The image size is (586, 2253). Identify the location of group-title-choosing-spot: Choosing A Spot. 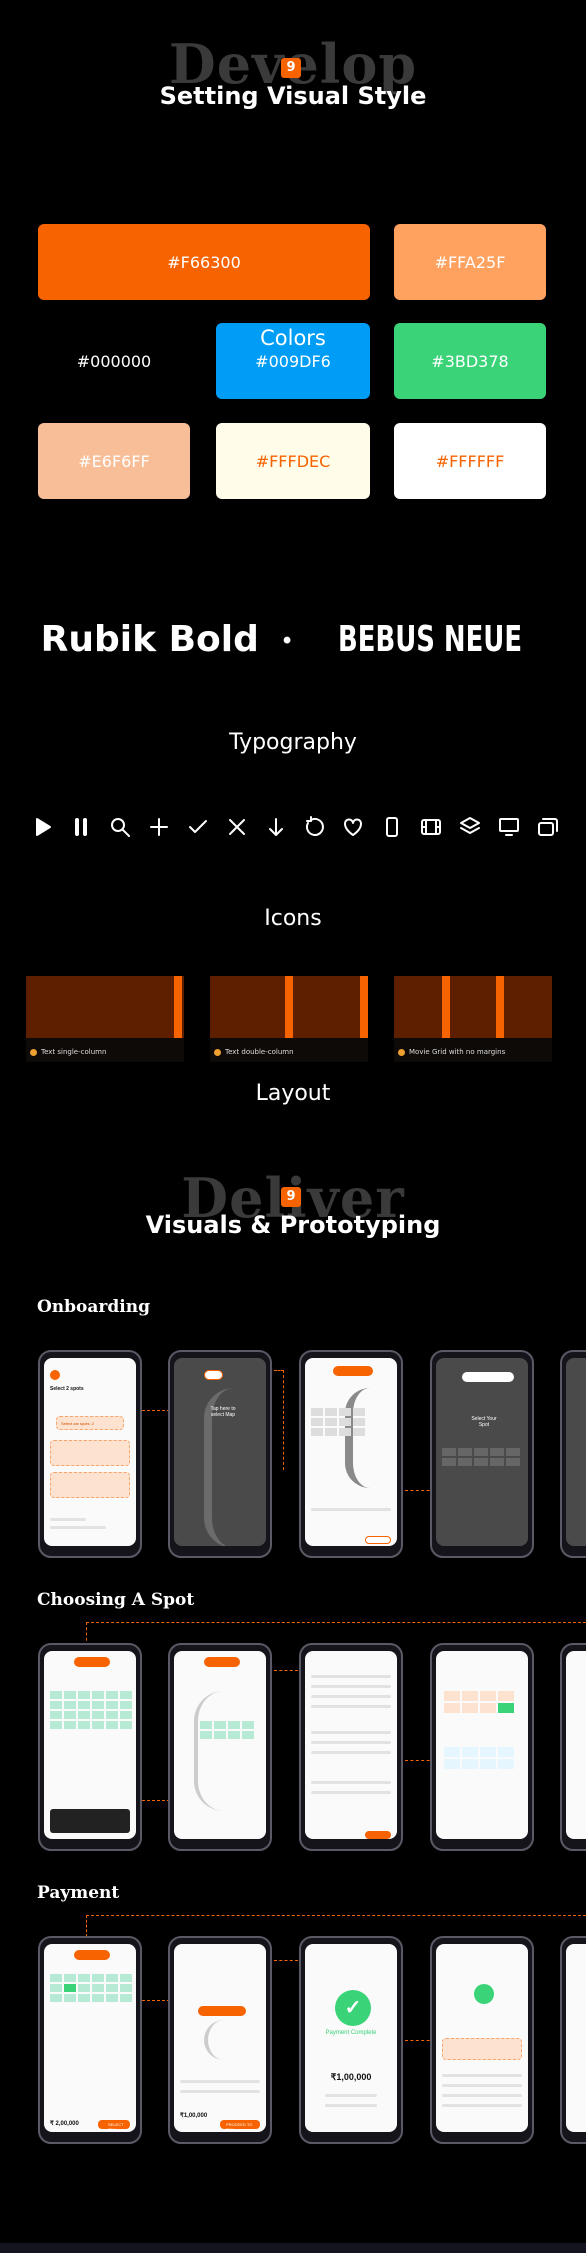
(116, 1600).